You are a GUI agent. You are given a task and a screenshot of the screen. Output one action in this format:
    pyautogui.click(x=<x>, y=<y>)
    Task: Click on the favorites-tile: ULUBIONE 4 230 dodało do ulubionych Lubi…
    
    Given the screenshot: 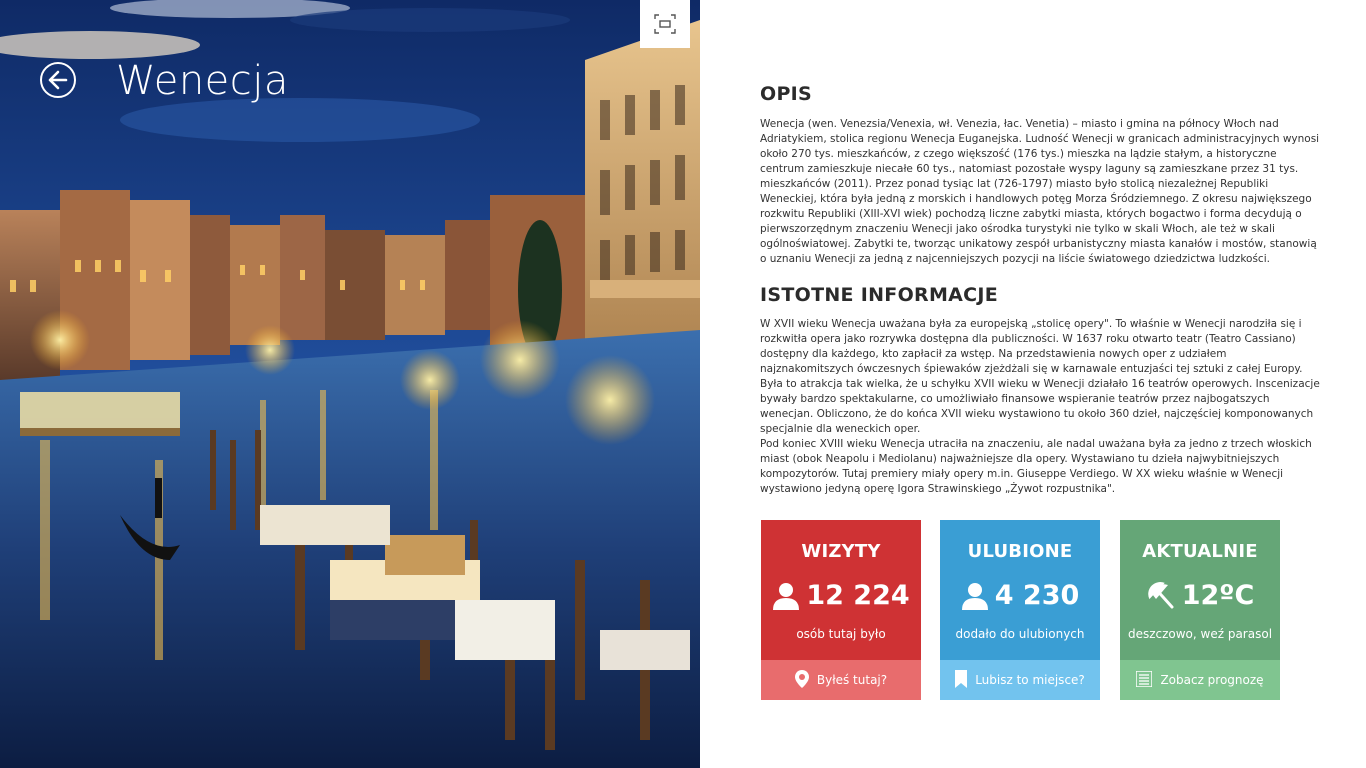 What is the action you would take?
    pyautogui.click(x=1020, y=610)
    